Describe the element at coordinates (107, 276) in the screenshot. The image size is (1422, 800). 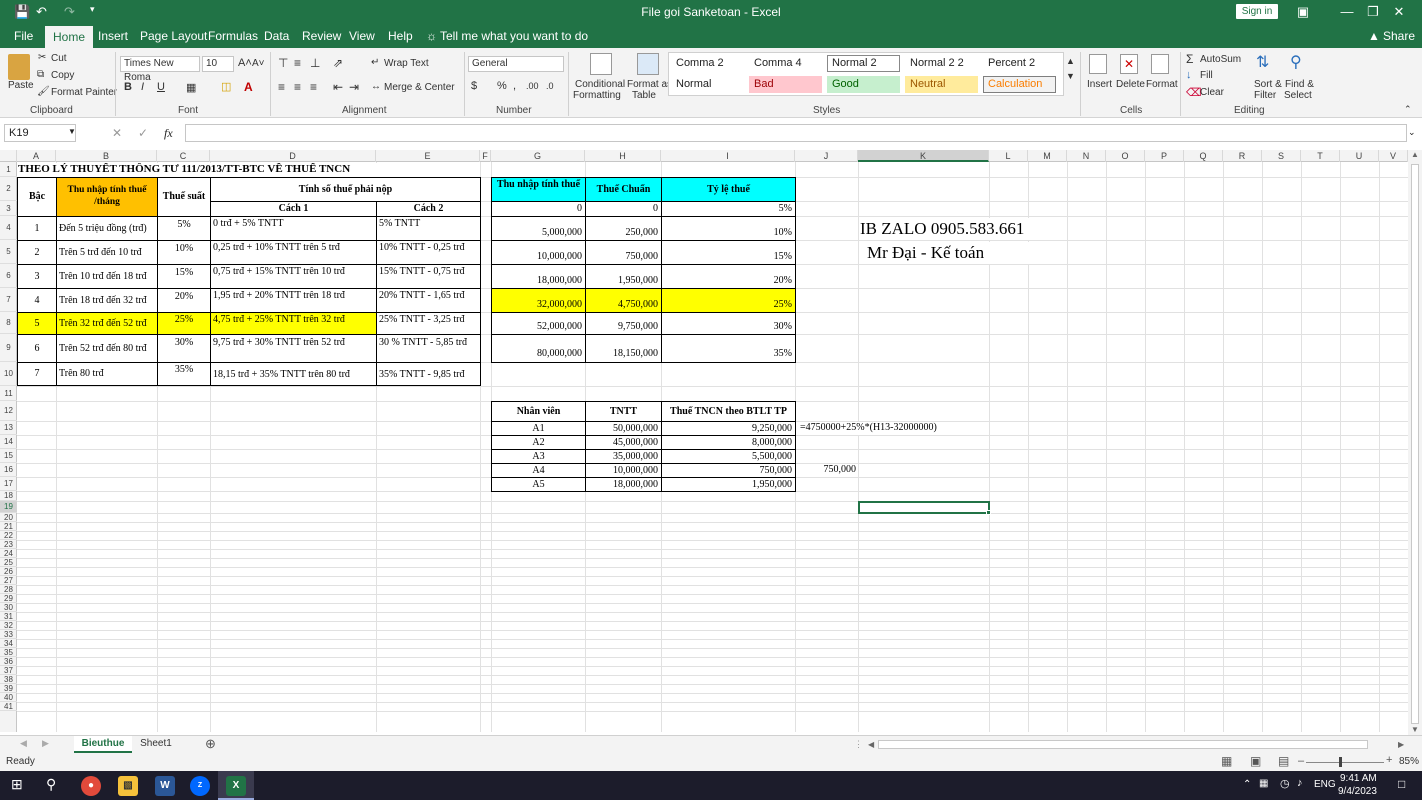
I see `table-cell: Trên 10 trđ đến 18 trđ` at that location.